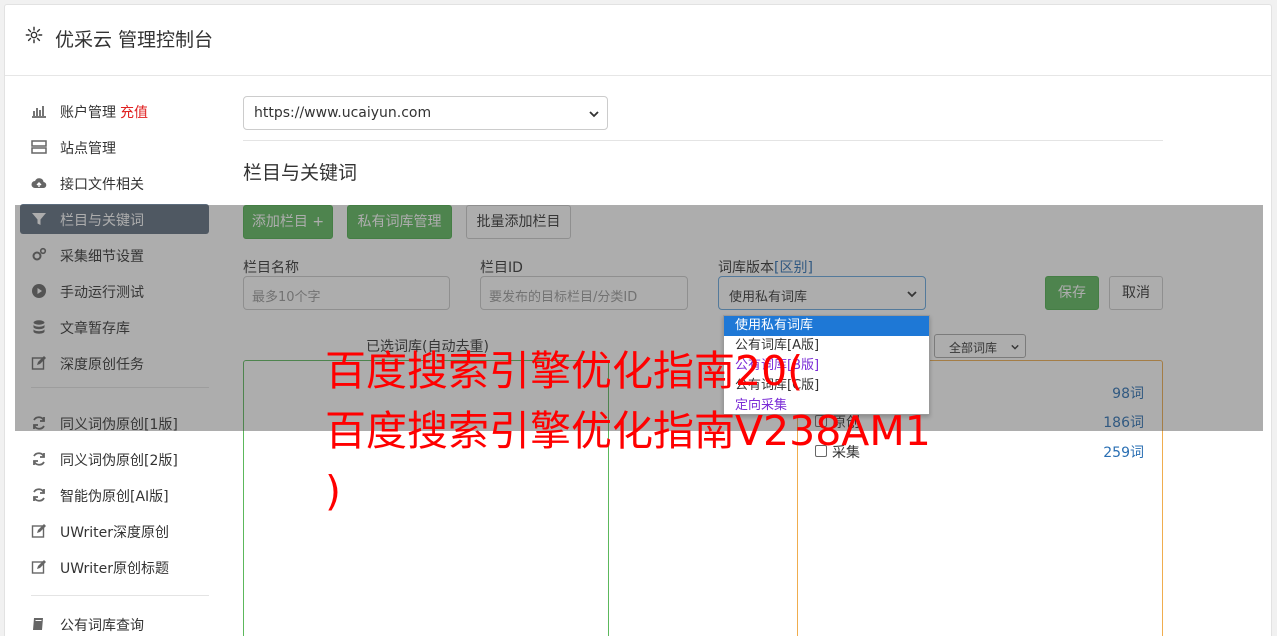 Image resolution: width=1277 pixels, height=636 pixels. I want to click on site-select: https://www.ucaiyun.com, so click(425, 113).